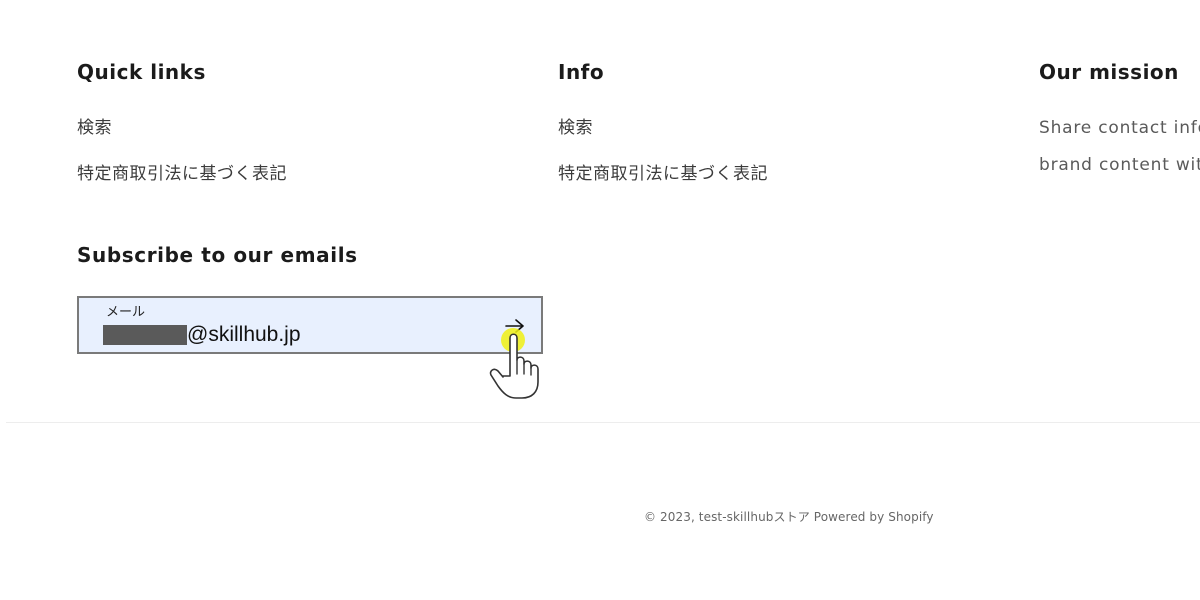 The width and height of the screenshot is (1200, 600). Describe the element at coordinates (310, 325) in the screenshot. I see `email-field: メール @skillhub.jp` at that location.